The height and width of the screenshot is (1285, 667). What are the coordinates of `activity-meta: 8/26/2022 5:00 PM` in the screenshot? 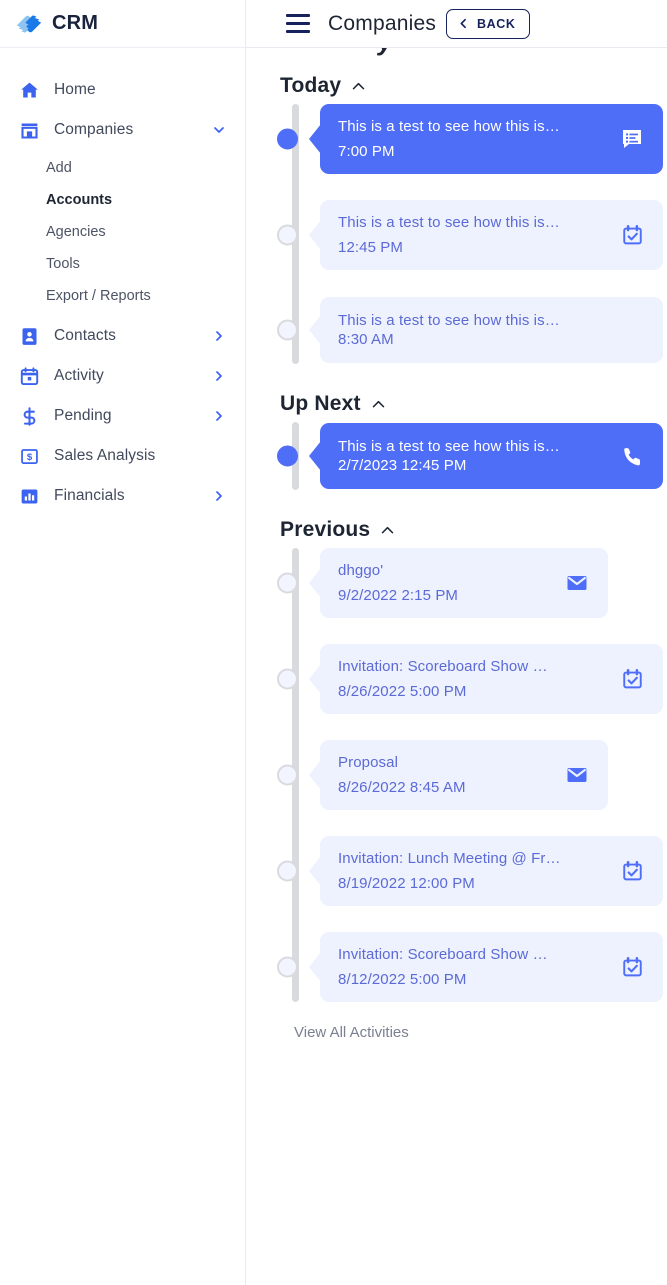 It's located at (402, 691).